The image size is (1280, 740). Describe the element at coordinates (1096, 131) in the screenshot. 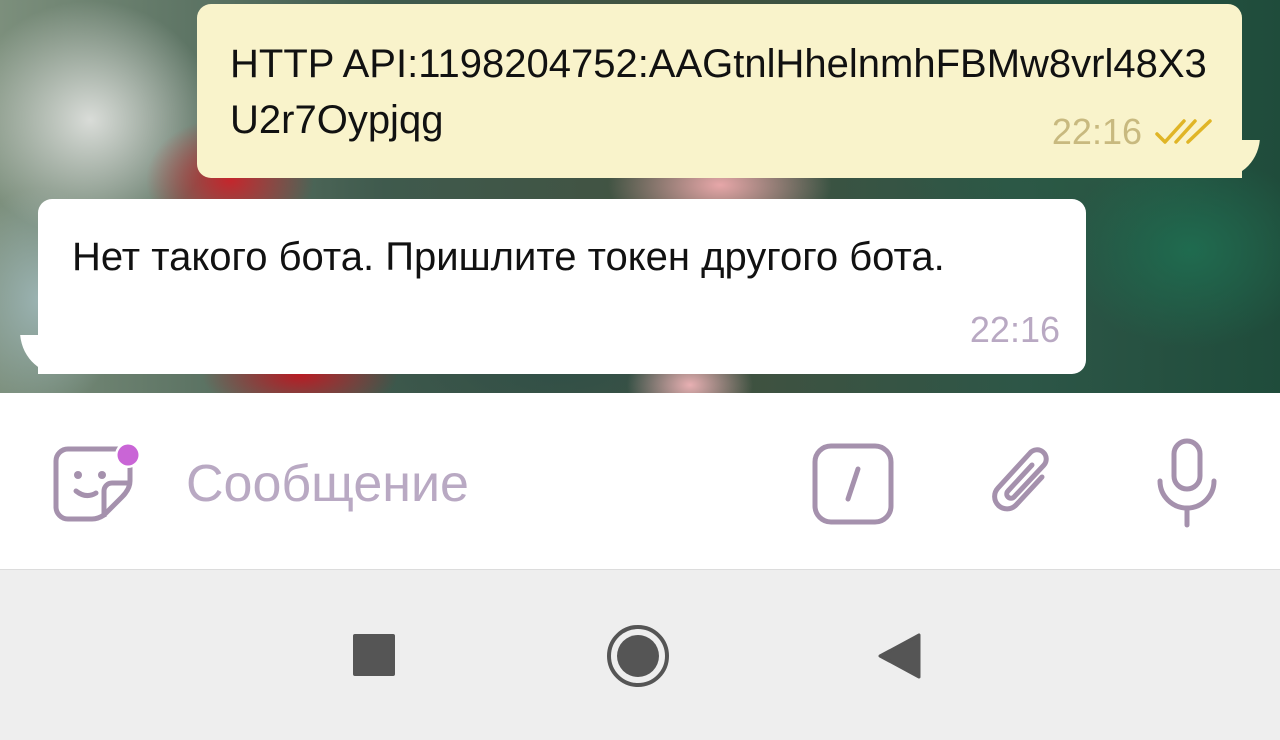

I see `outgoing-message-time: 22:16` at that location.